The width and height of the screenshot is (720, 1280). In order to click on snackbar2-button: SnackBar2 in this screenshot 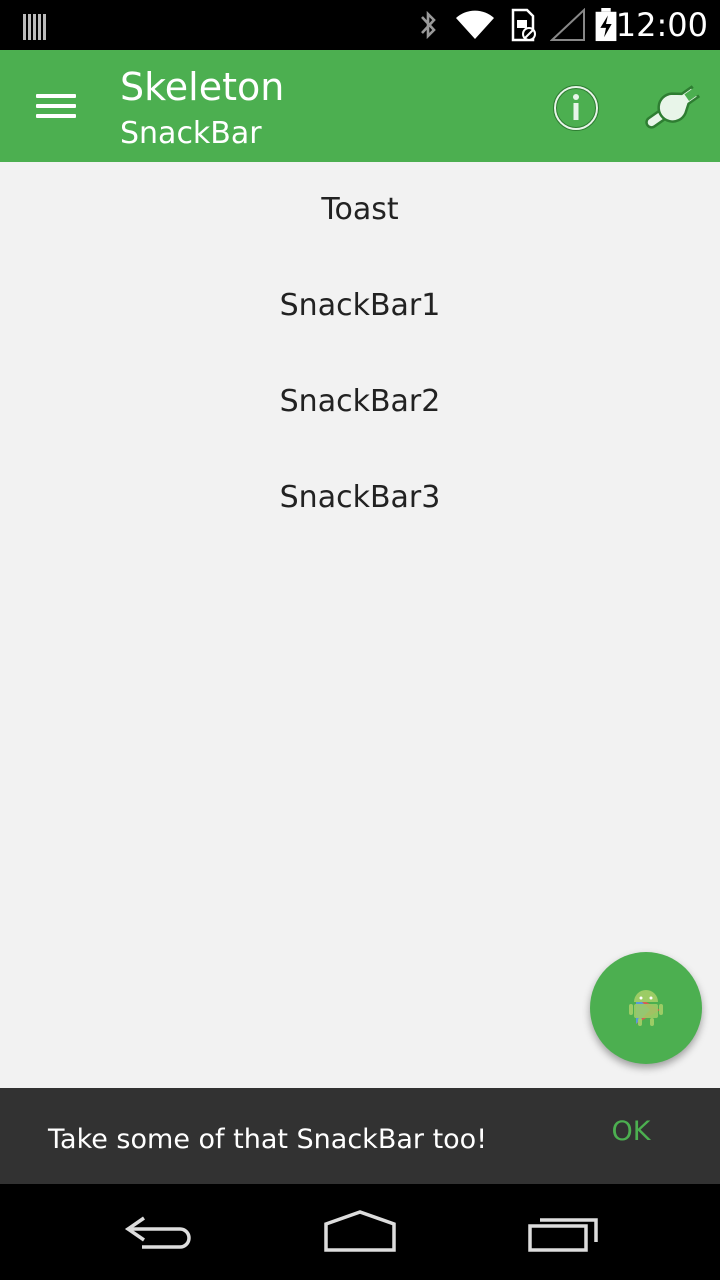, I will do `click(360, 402)`.